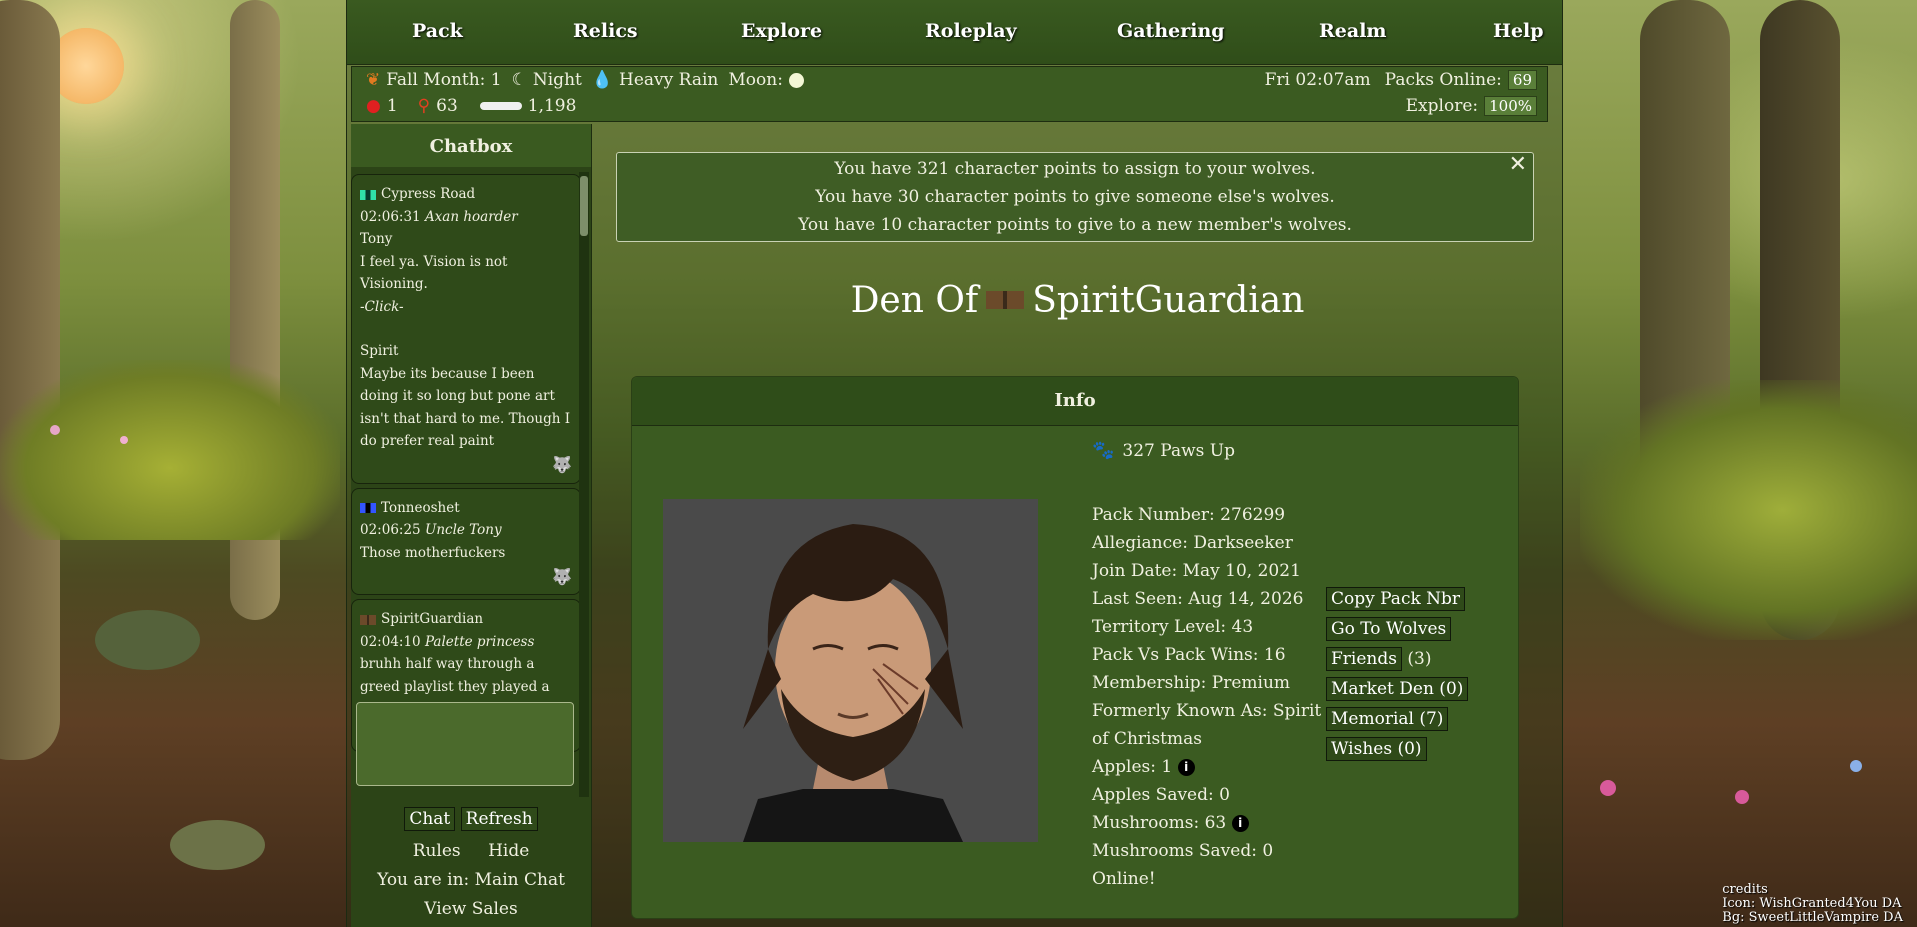 This screenshot has height=927, width=1917. Describe the element at coordinates (465, 744) in the screenshot. I see `chat-message-input` at that location.